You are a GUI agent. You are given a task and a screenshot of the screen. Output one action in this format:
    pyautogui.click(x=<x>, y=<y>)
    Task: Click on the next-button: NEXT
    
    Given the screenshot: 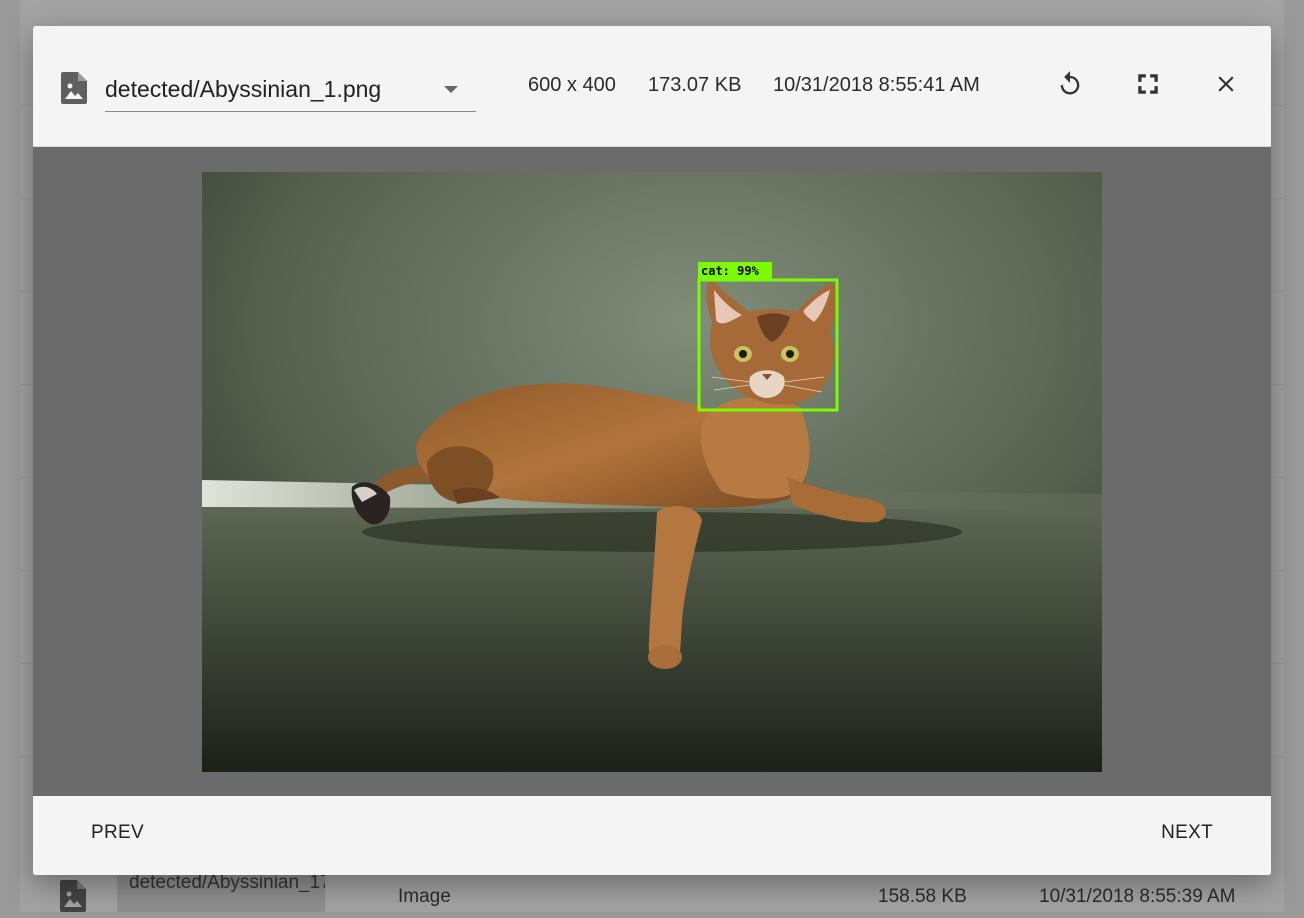 What is the action you would take?
    pyautogui.click(x=1187, y=833)
    